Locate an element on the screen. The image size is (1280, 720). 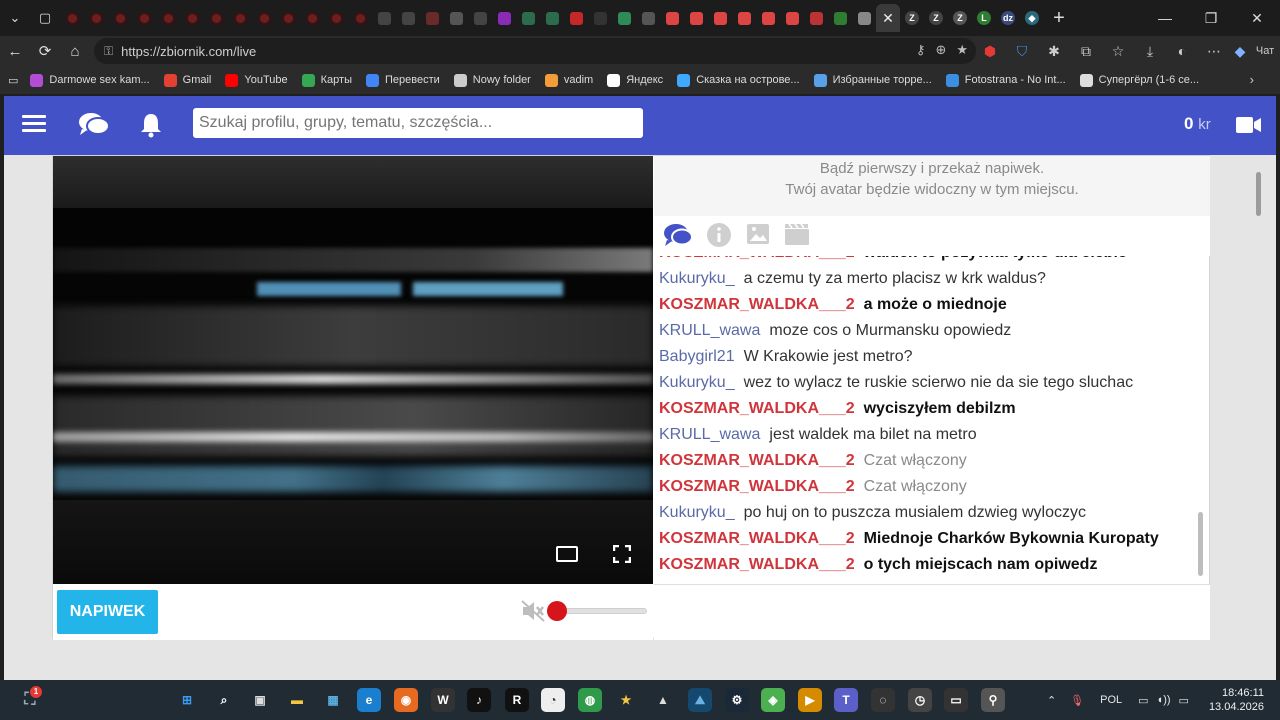
refresh-icon: ⟳ is located at coordinates (45, 51).